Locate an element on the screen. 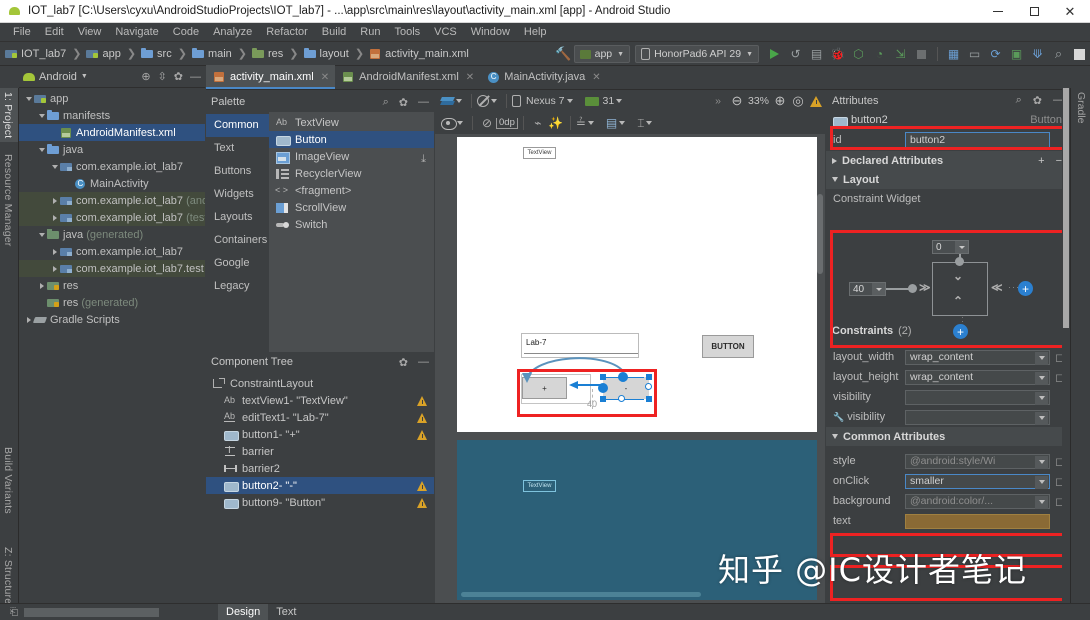  palette-category-widgets: Widgets is located at coordinates (237, 194).